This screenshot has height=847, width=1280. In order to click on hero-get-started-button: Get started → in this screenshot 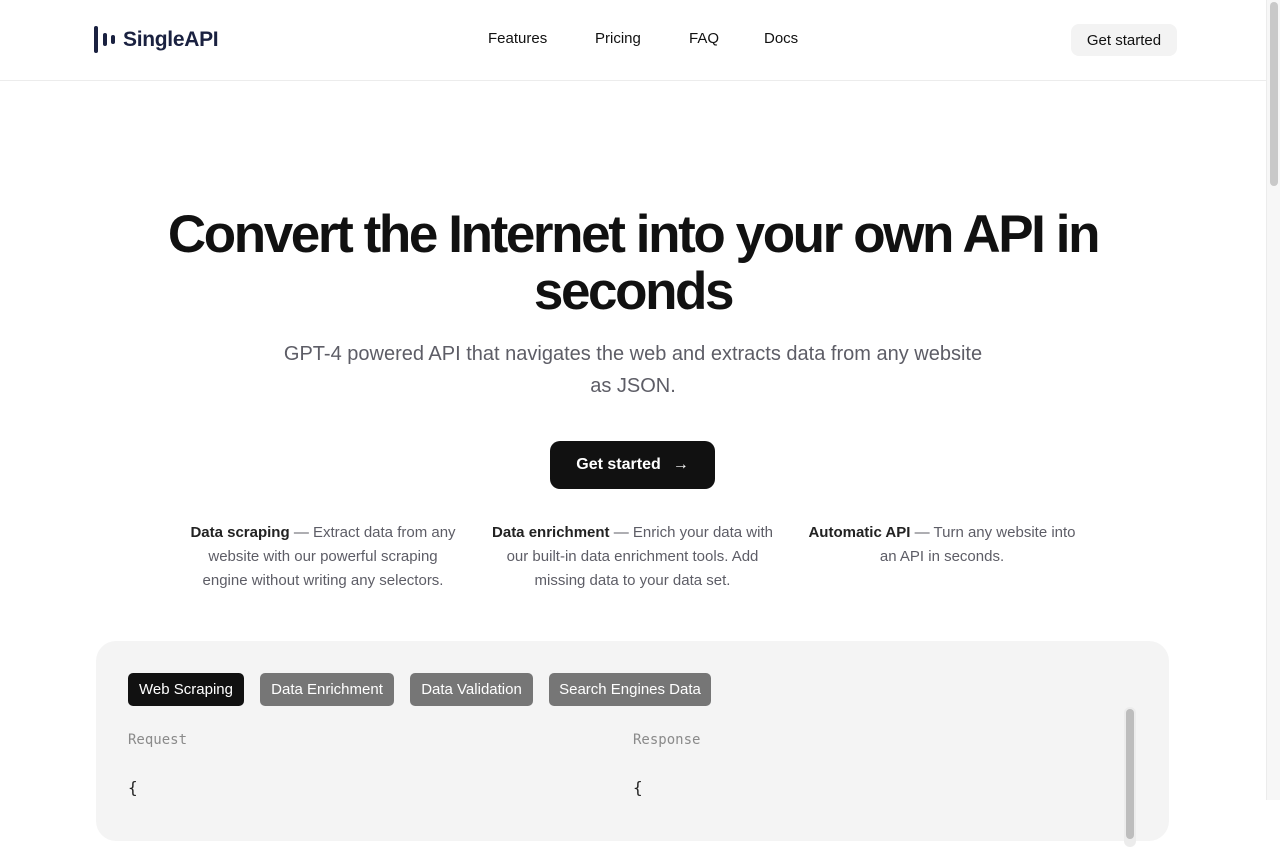, I will do `click(632, 465)`.